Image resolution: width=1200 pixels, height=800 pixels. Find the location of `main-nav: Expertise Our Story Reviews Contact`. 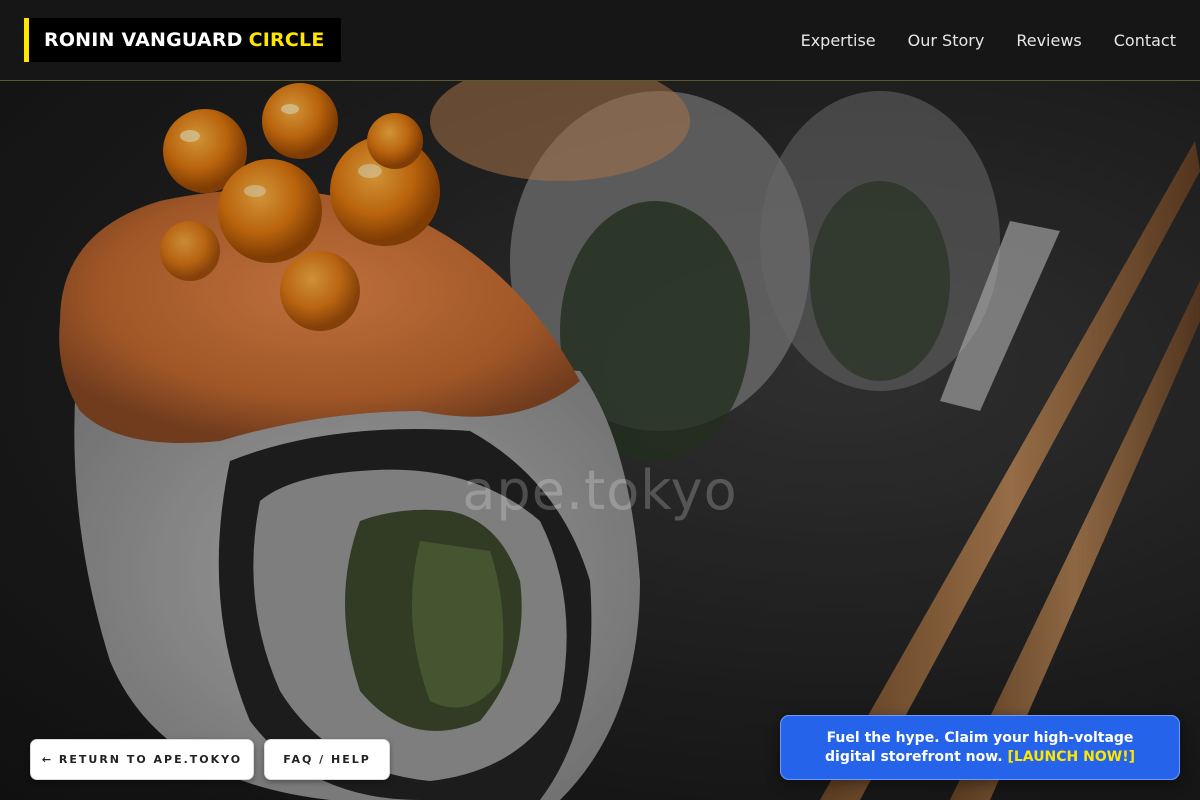

main-nav: Expertise Our Story Reviews Contact is located at coordinates (972, 40).